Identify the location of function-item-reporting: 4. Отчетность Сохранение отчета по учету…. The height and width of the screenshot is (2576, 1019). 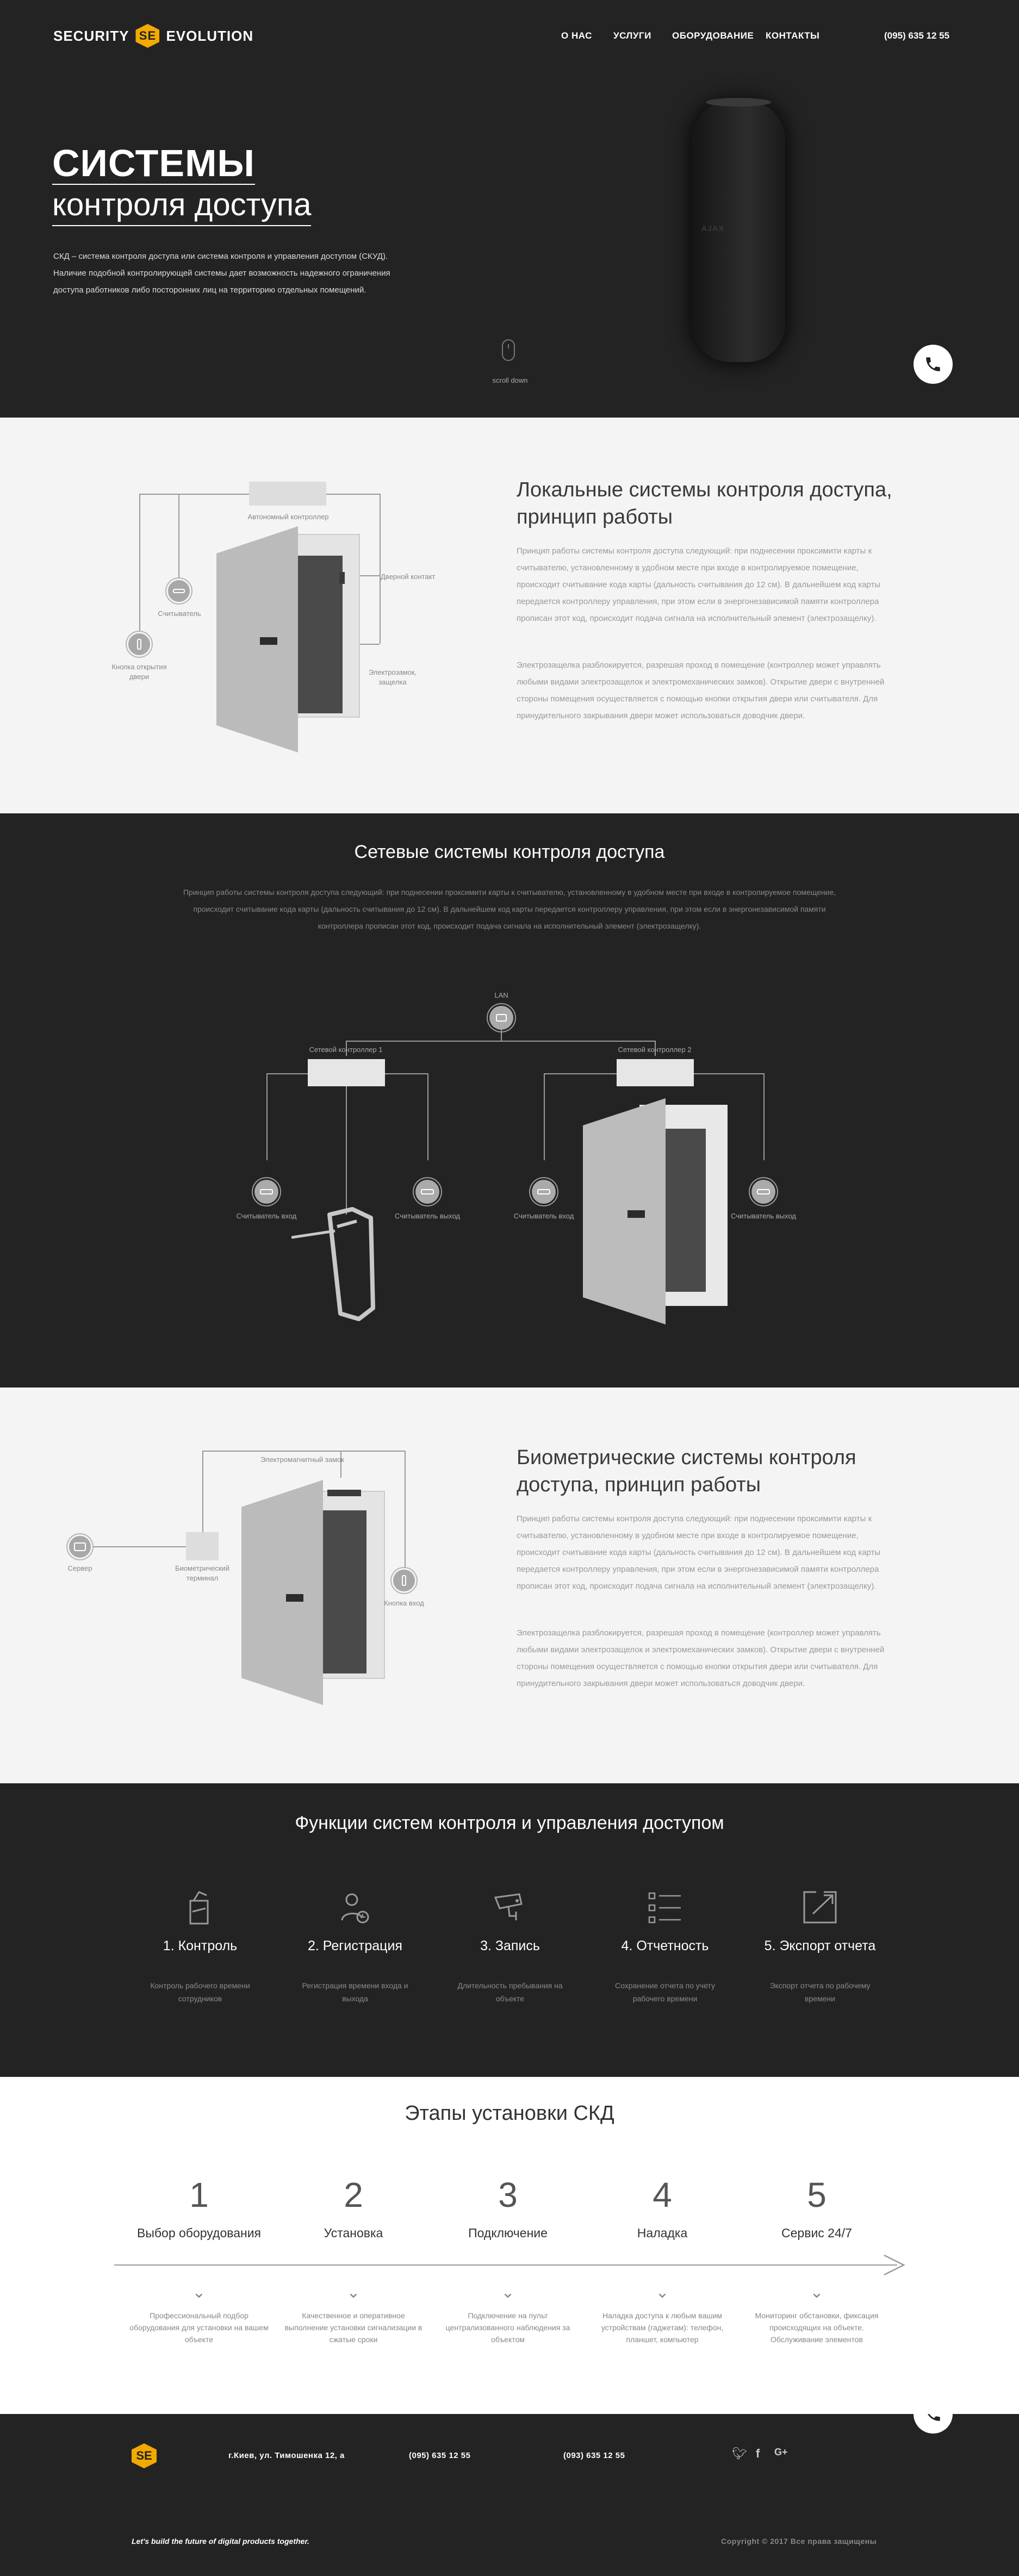
(665, 1947).